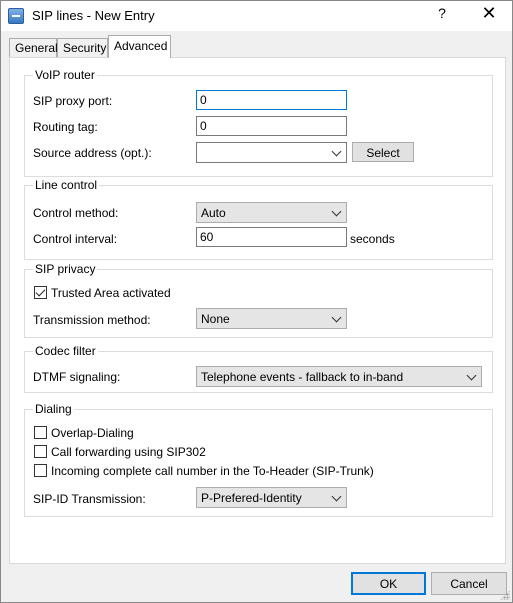 The height and width of the screenshot is (603, 513). I want to click on control-interval-label: Control interval:, so click(75, 239).